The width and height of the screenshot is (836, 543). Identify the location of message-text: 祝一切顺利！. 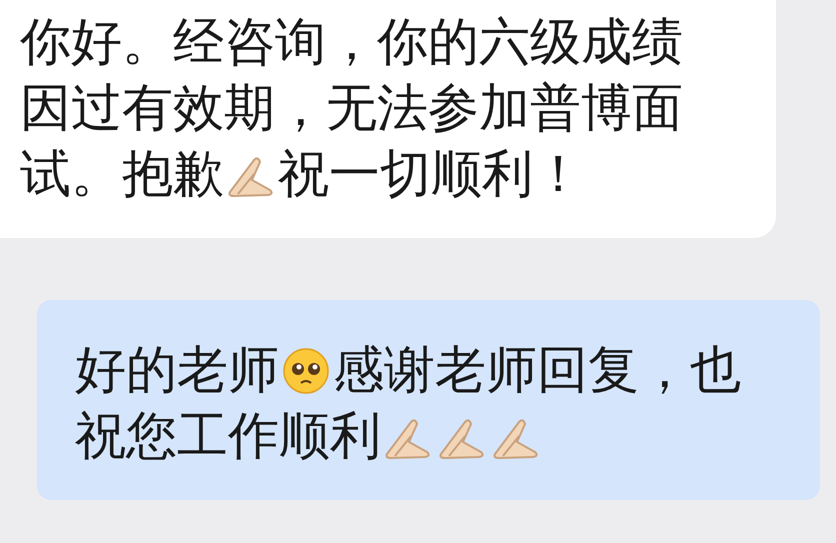
(431, 175).